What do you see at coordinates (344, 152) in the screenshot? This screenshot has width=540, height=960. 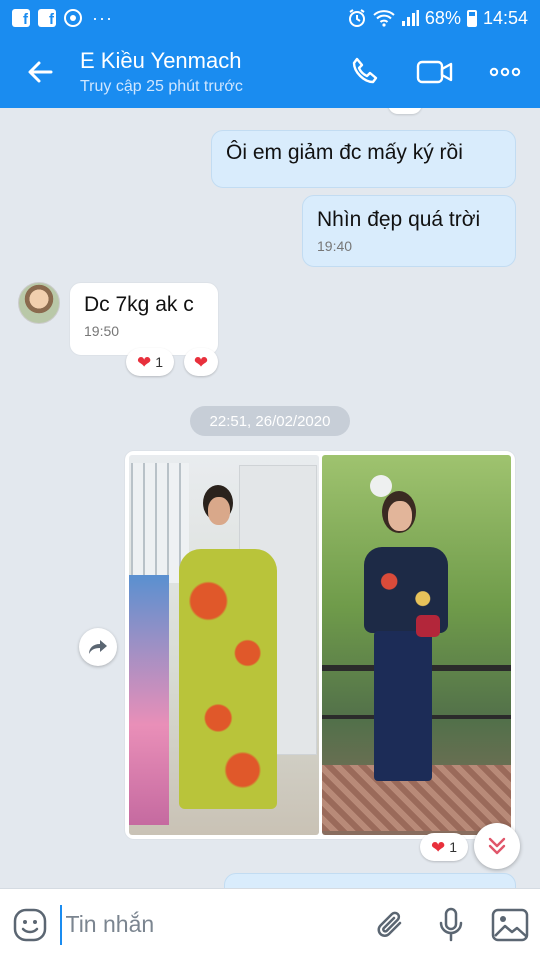 I see `message-text: Ôi em giảm đc mấy ký rồi` at bounding box center [344, 152].